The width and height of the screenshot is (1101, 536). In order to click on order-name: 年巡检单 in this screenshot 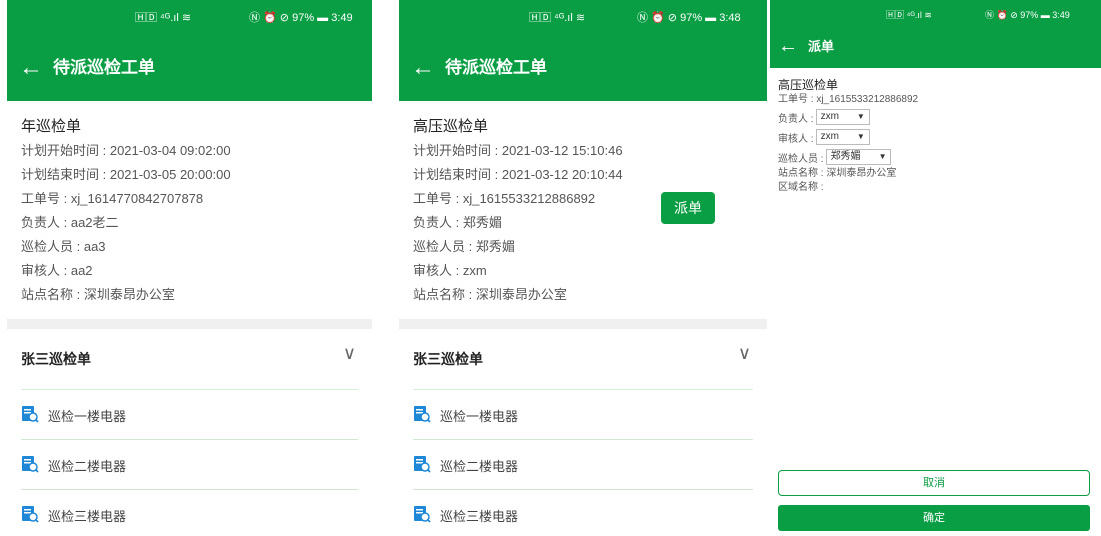, I will do `click(51, 126)`.